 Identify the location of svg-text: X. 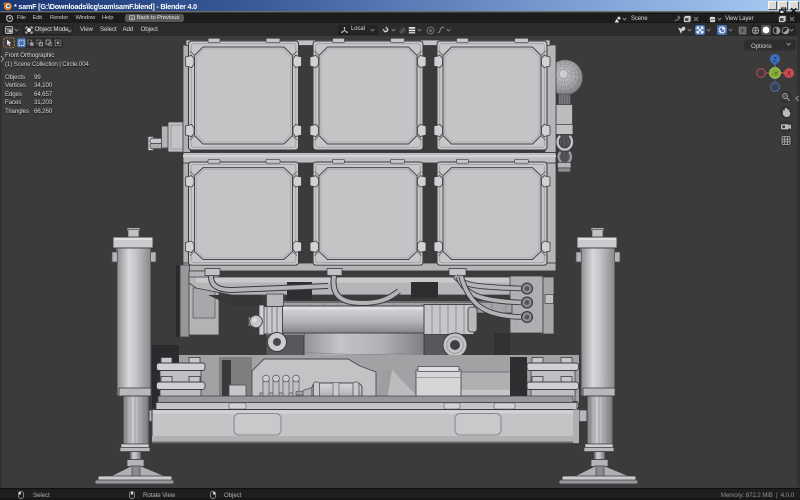
(789, 75).